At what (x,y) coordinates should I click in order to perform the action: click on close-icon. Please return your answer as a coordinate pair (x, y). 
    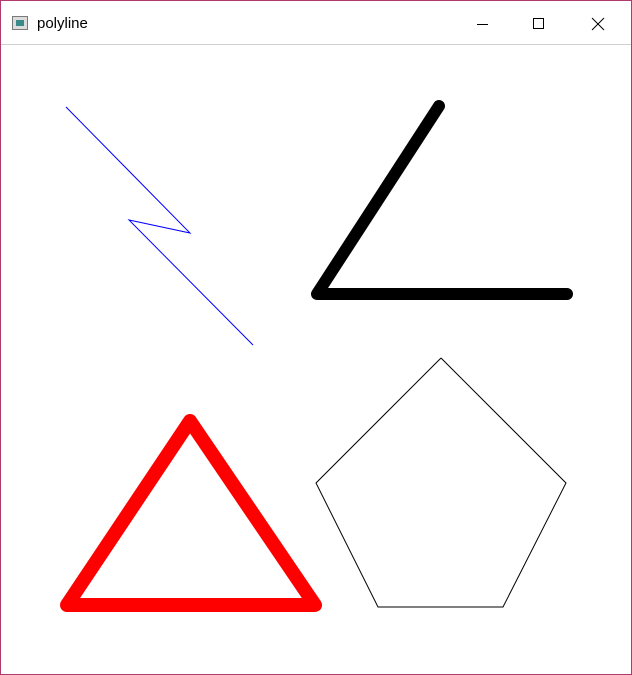
    Looking at the image, I should click on (598, 24).